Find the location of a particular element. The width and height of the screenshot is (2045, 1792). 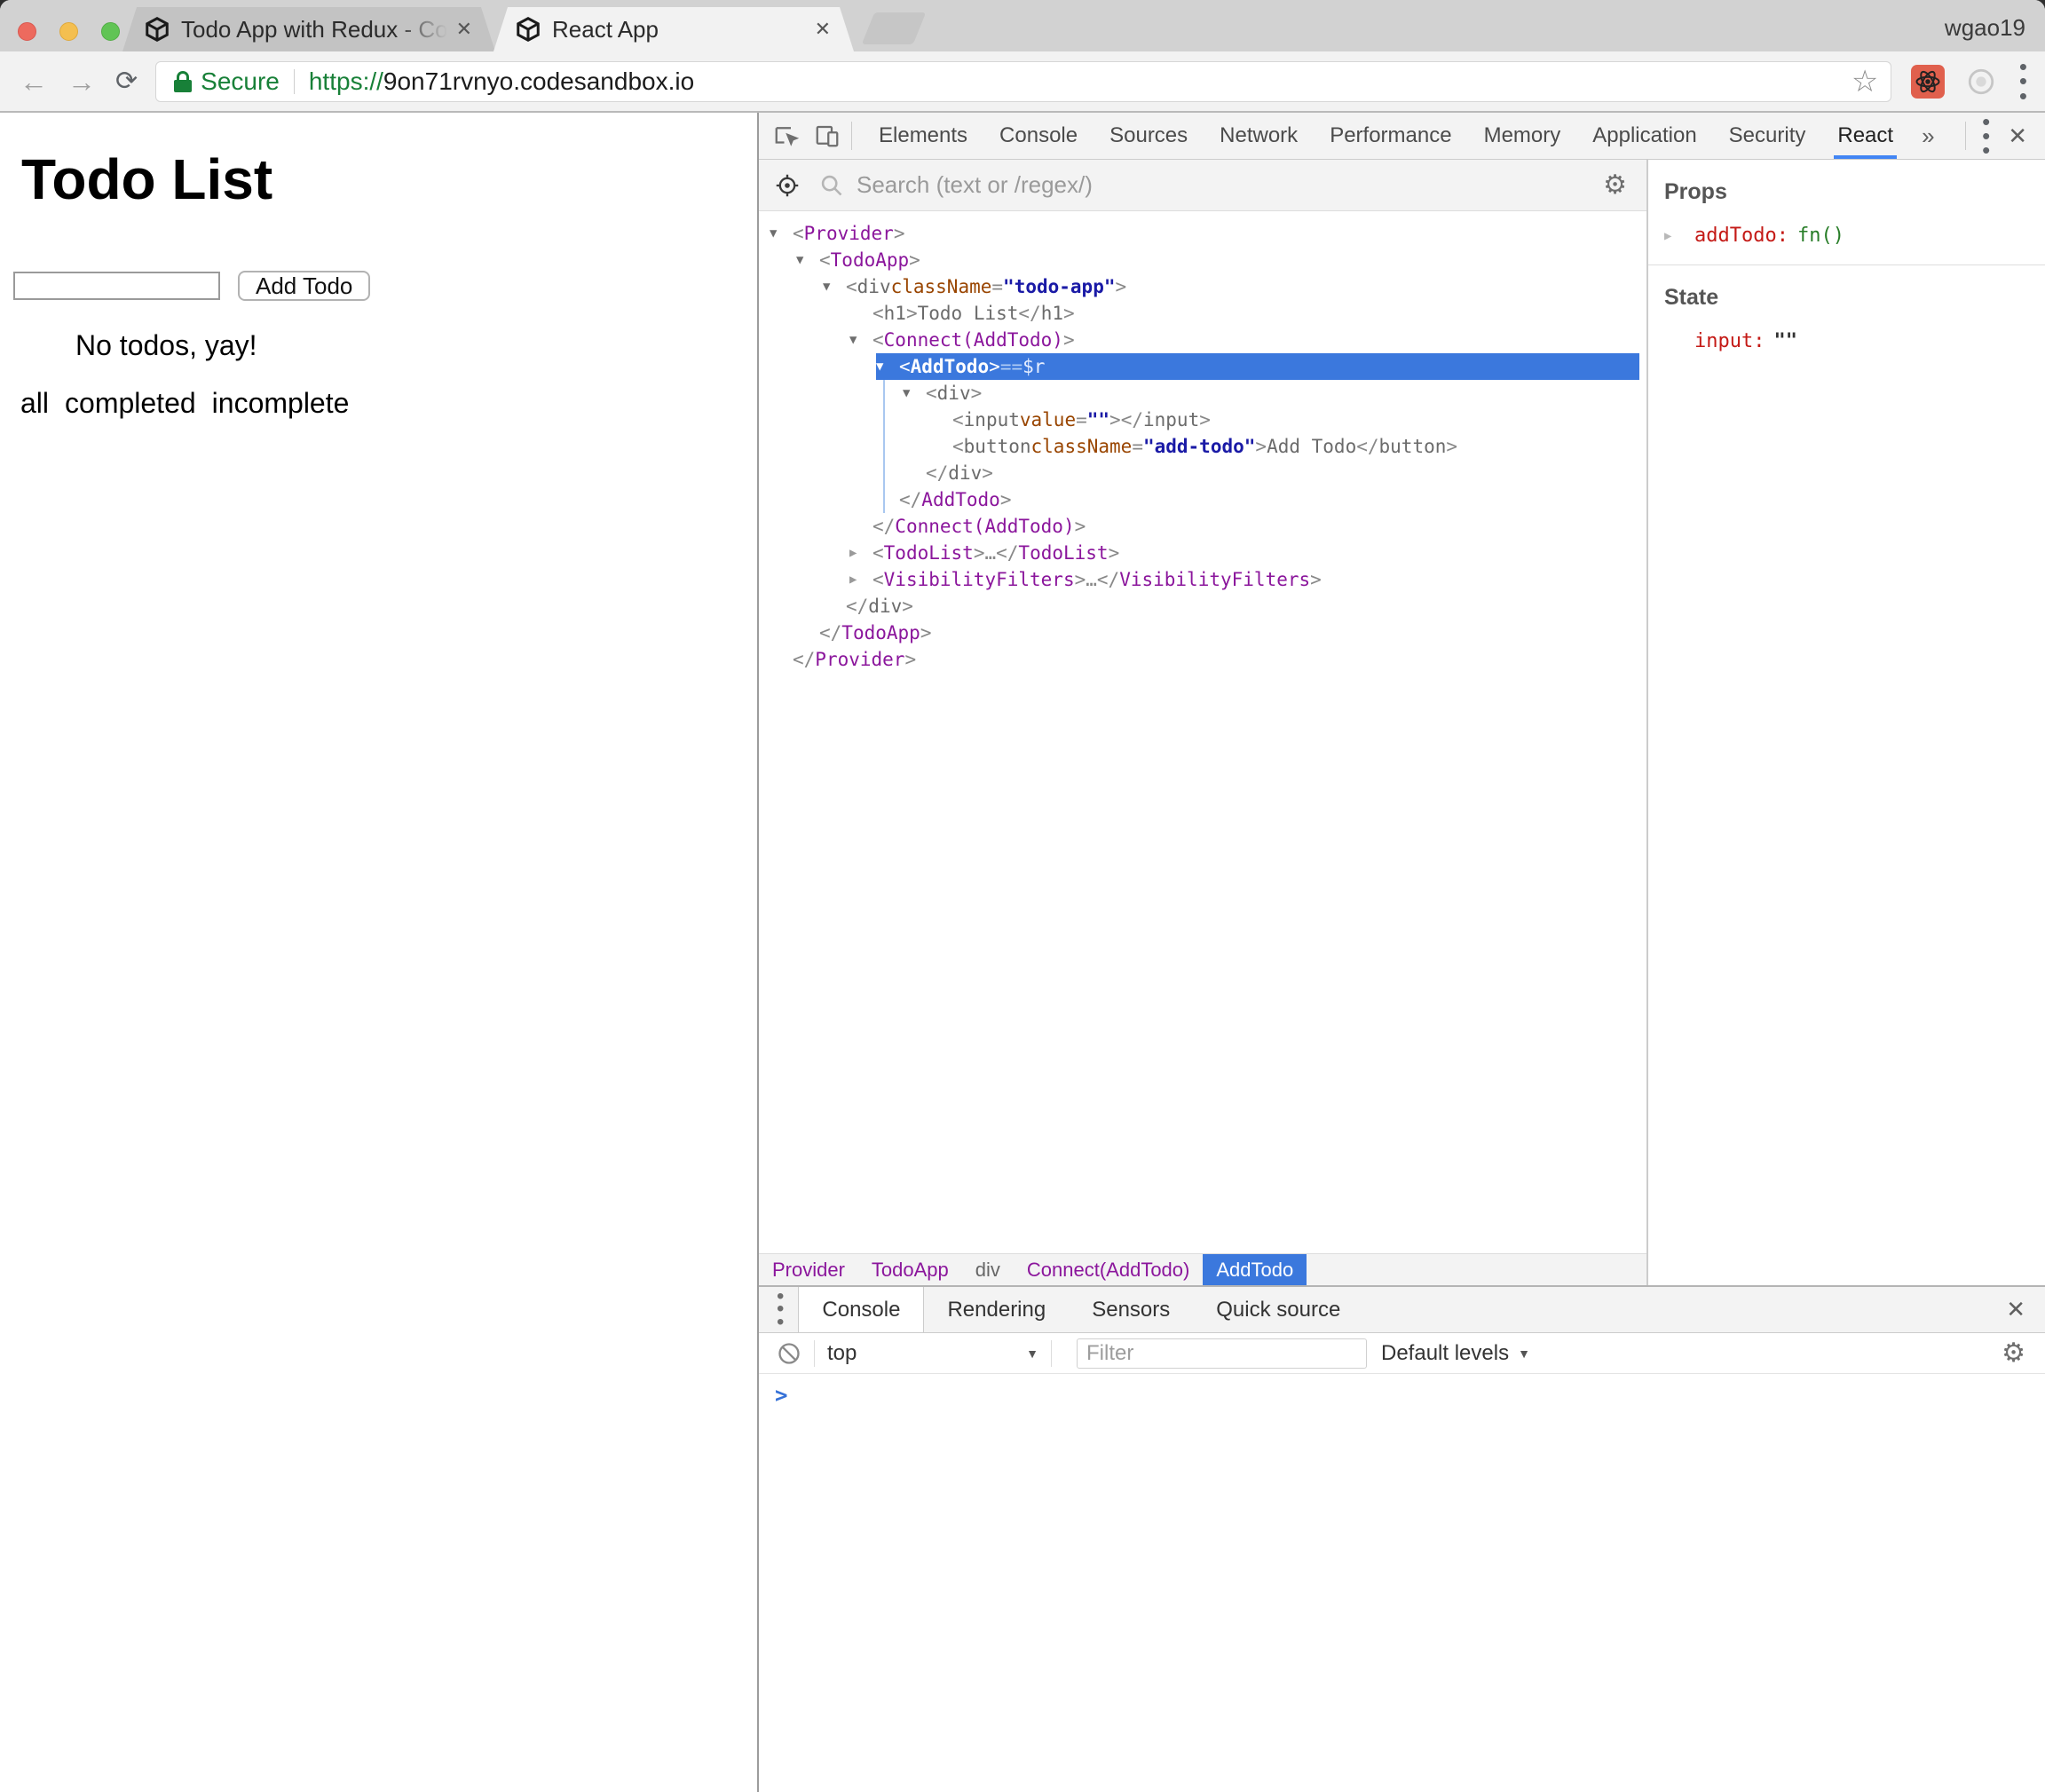

select-component-target-icon is located at coordinates (787, 185).